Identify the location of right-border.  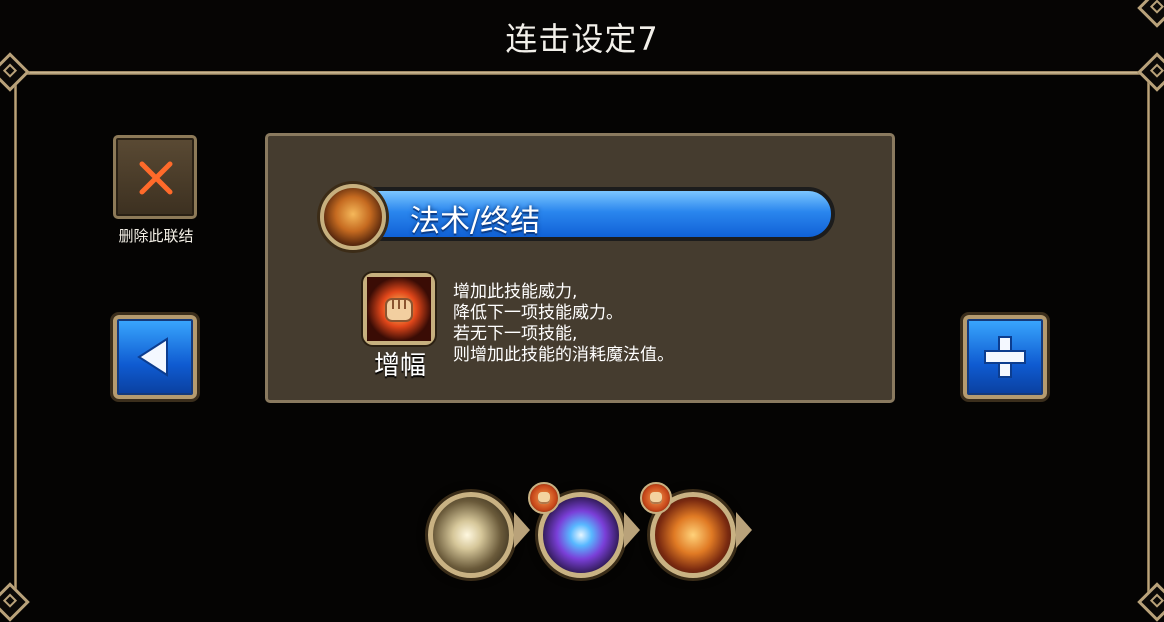
(1148, 339).